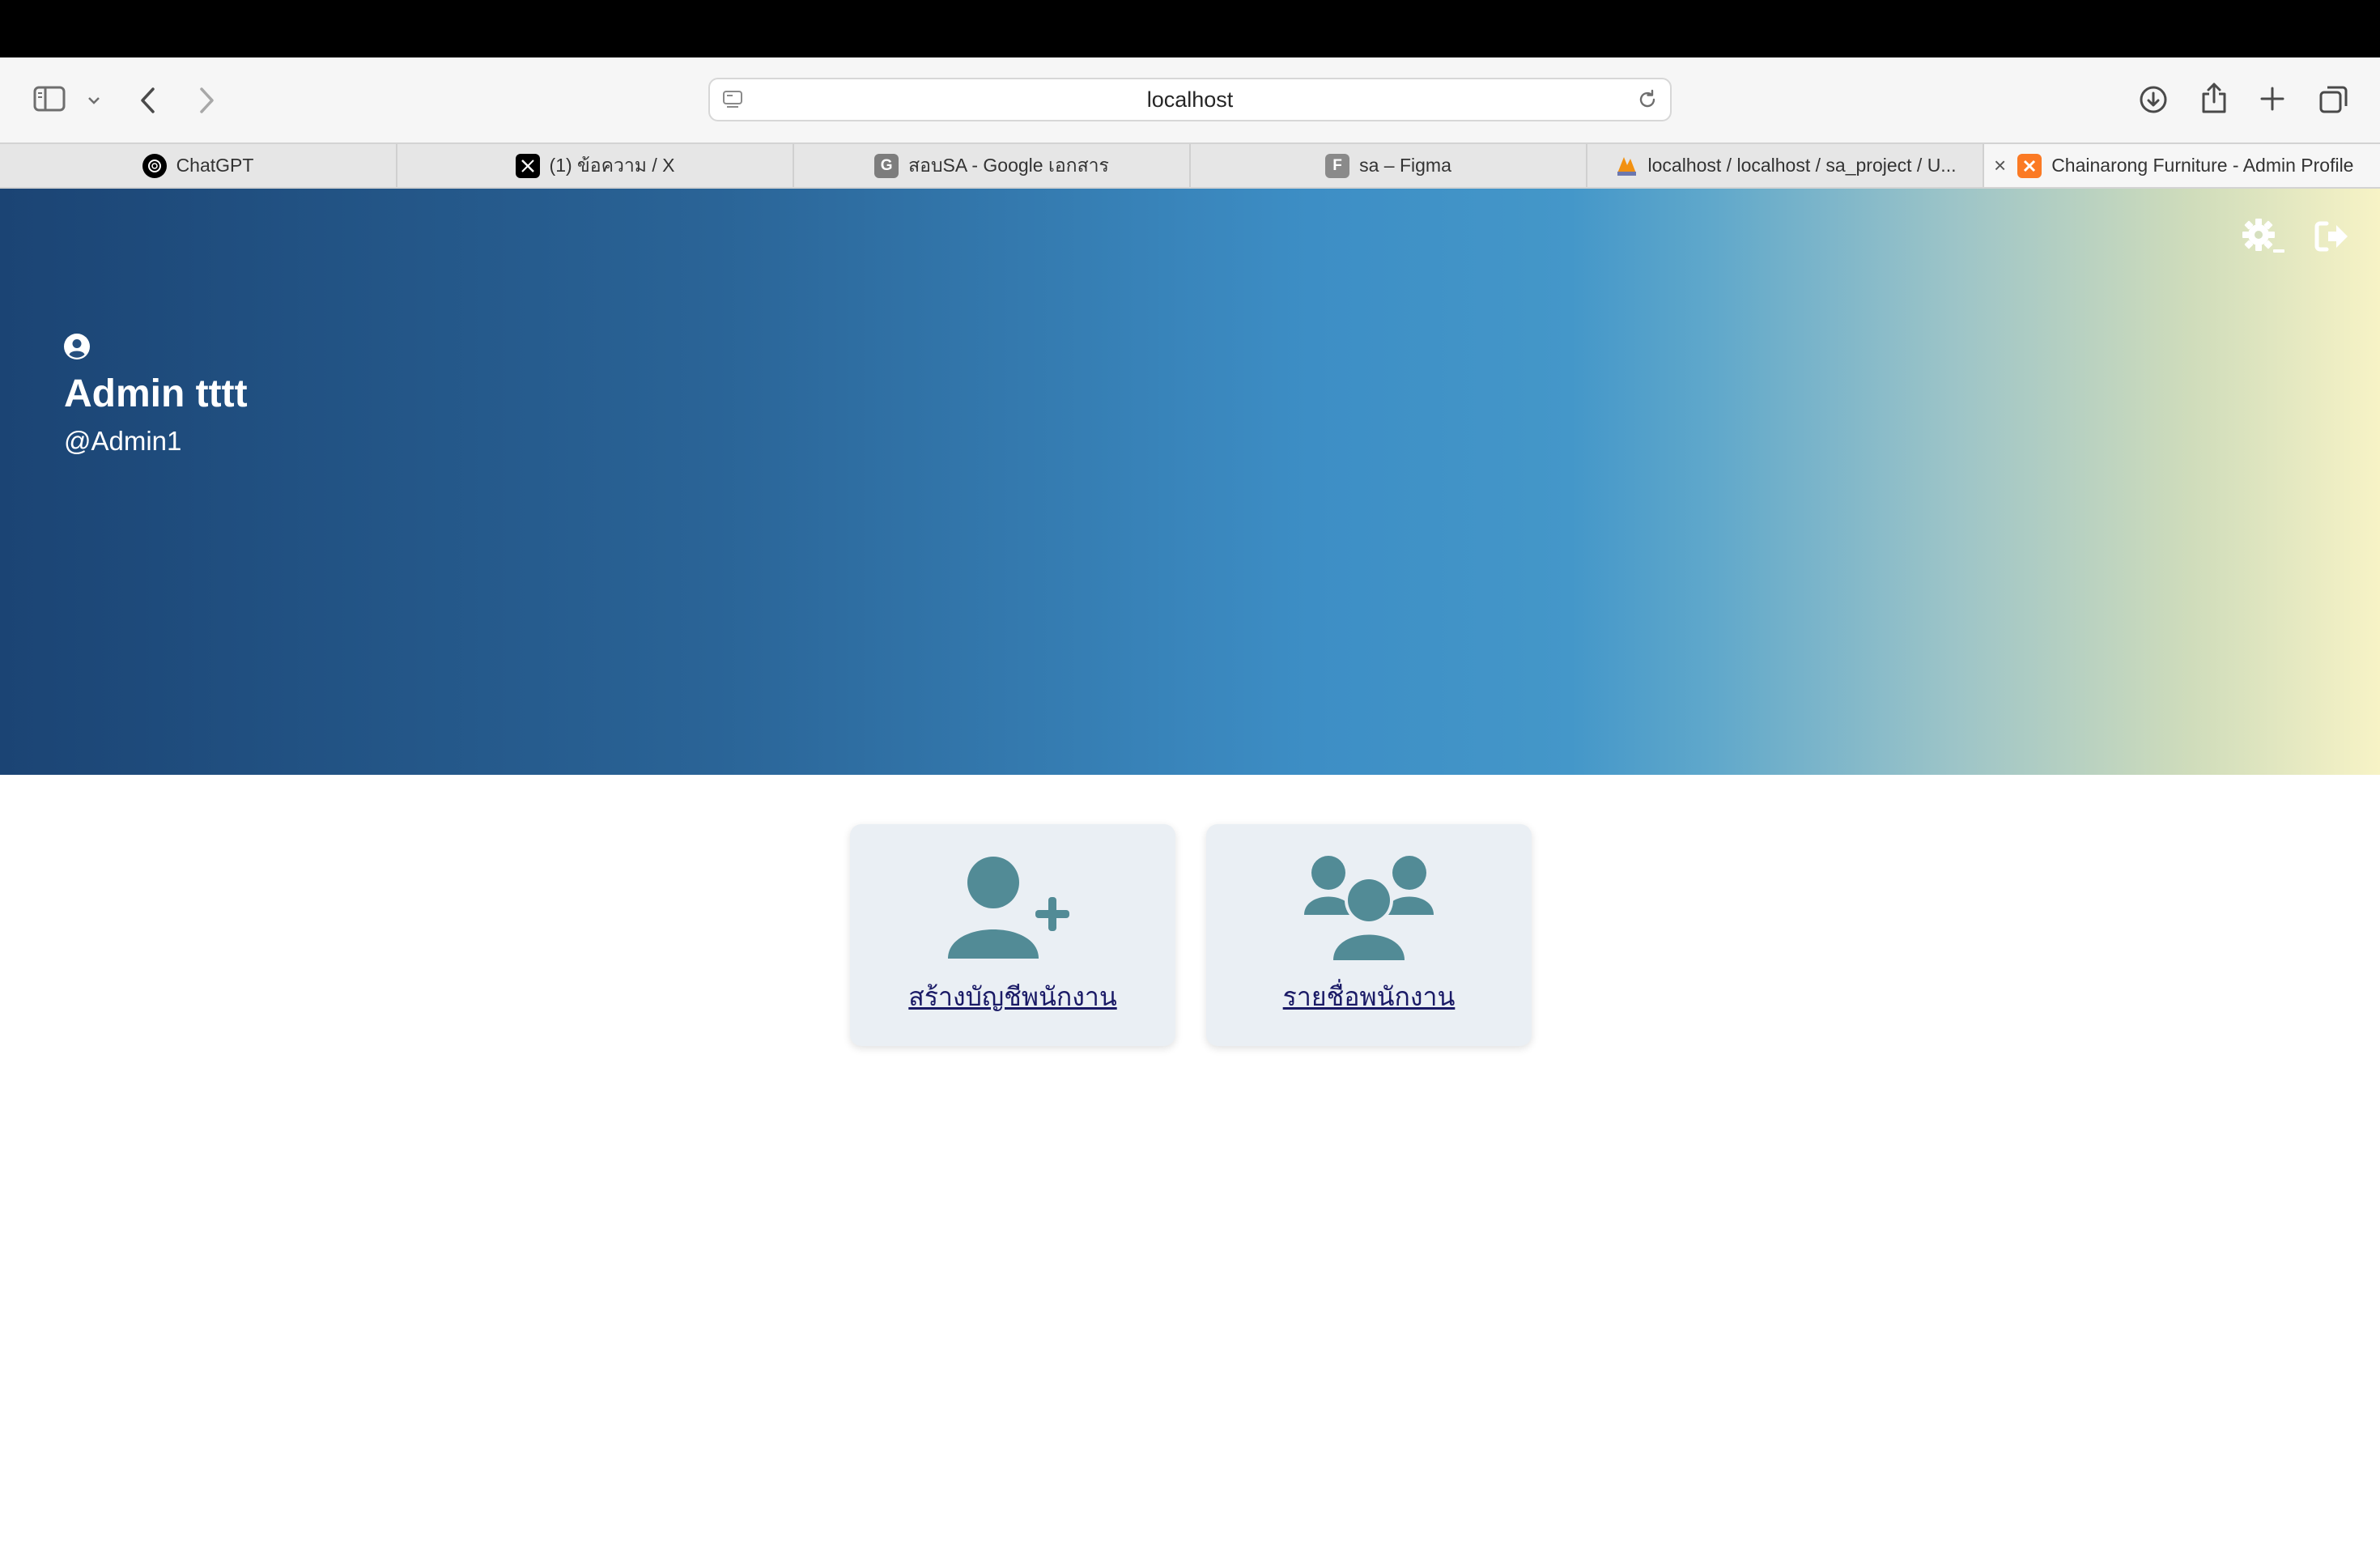 The height and width of the screenshot is (1548, 2380). What do you see at coordinates (148, 100) in the screenshot?
I see `back-icon` at bounding box center [148, 100].